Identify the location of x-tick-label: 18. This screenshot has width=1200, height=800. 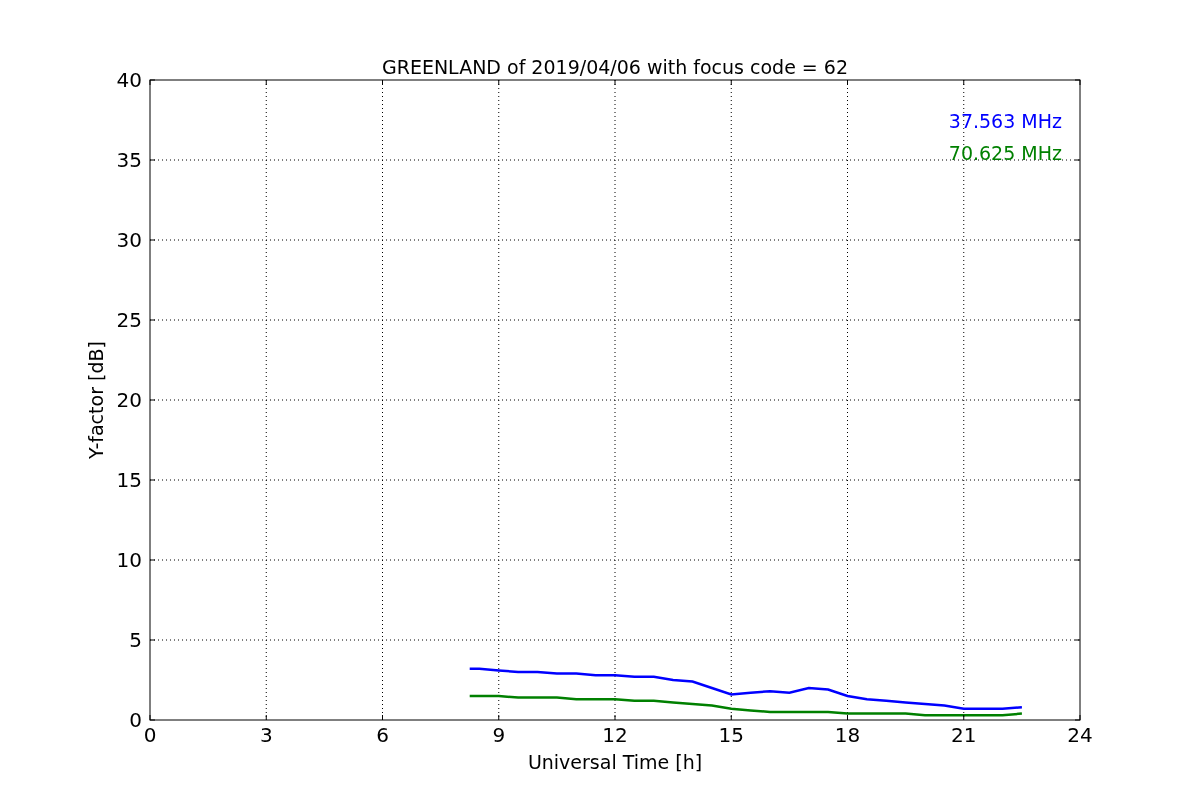
(847, 735).